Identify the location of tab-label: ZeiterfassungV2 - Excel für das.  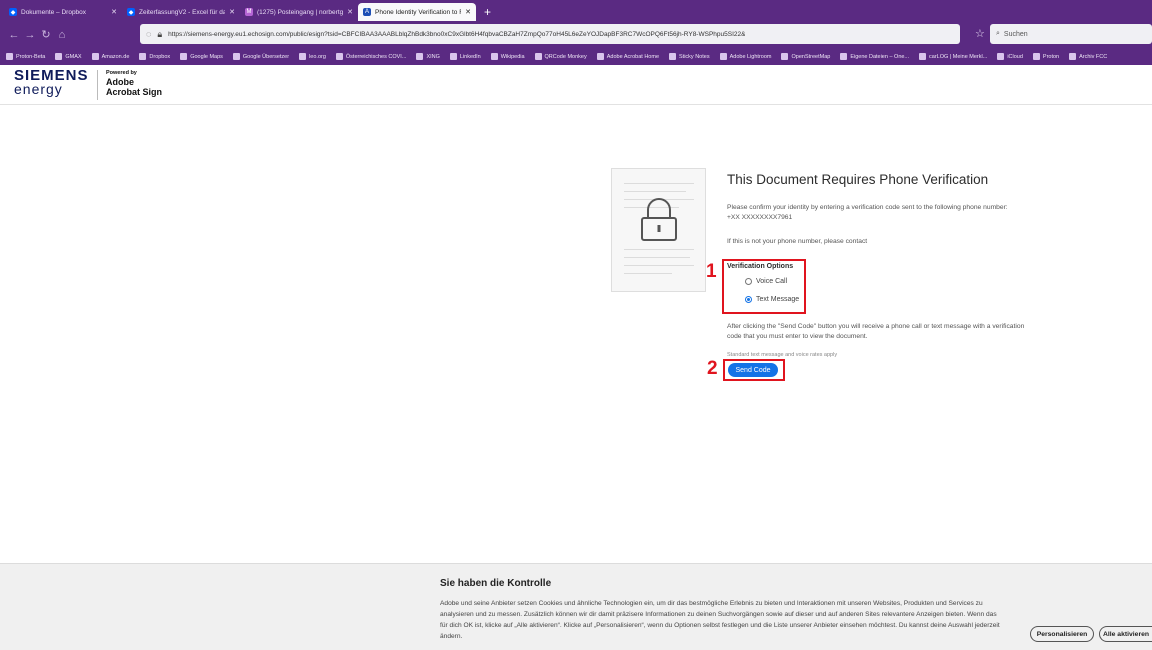
(182, 12).